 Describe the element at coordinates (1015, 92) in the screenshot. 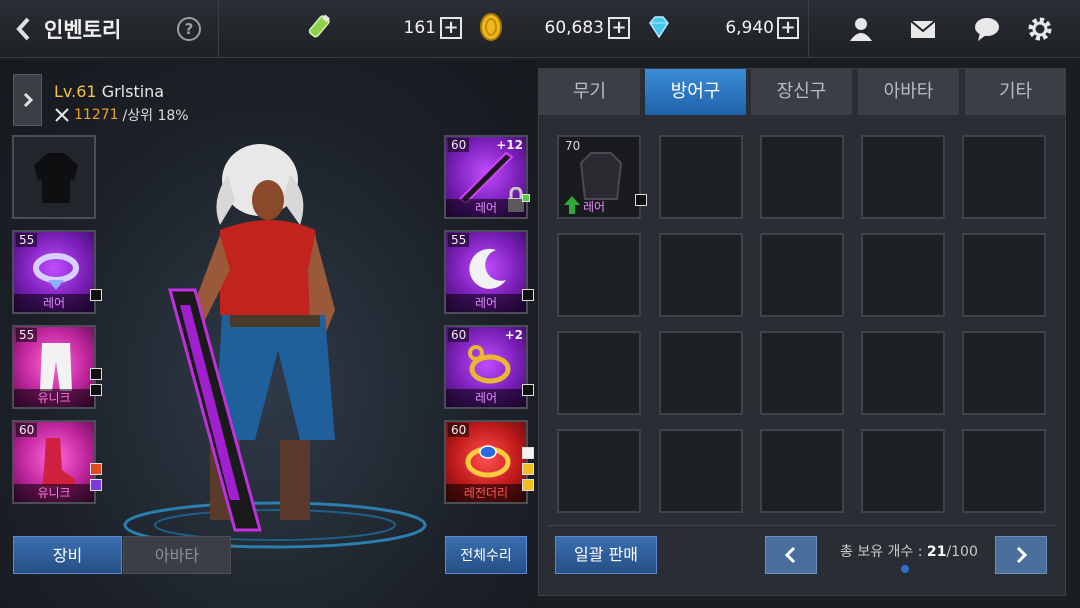

I see `tab-etc: 기타` at that location.